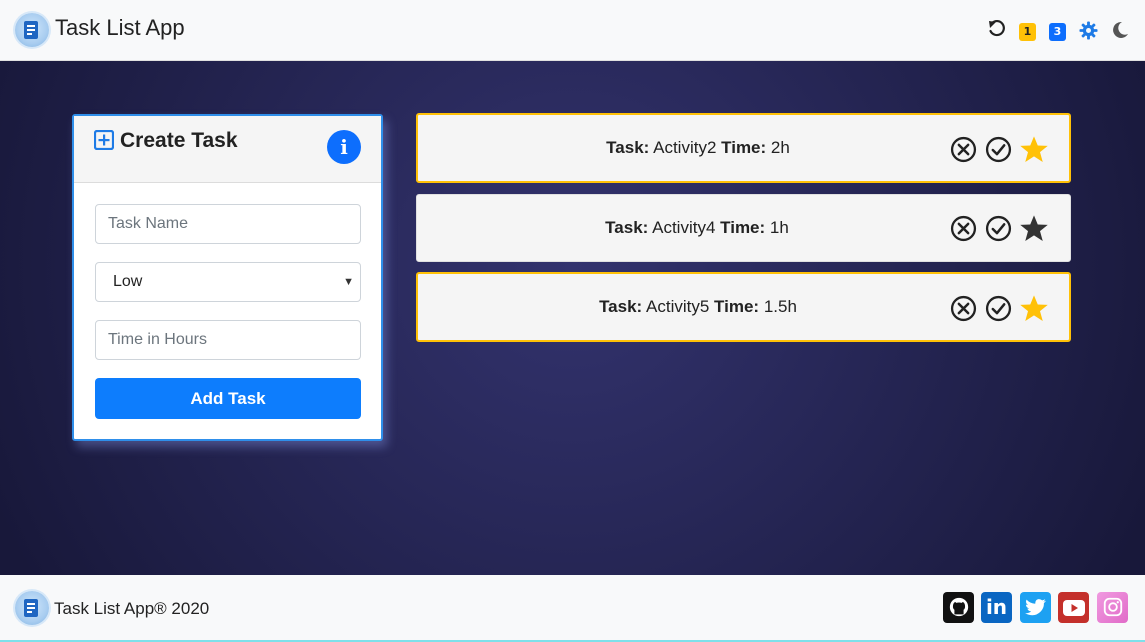 This screenshot has width=1145, height=642. I want to click on info-icon: i, so click(344, 147).